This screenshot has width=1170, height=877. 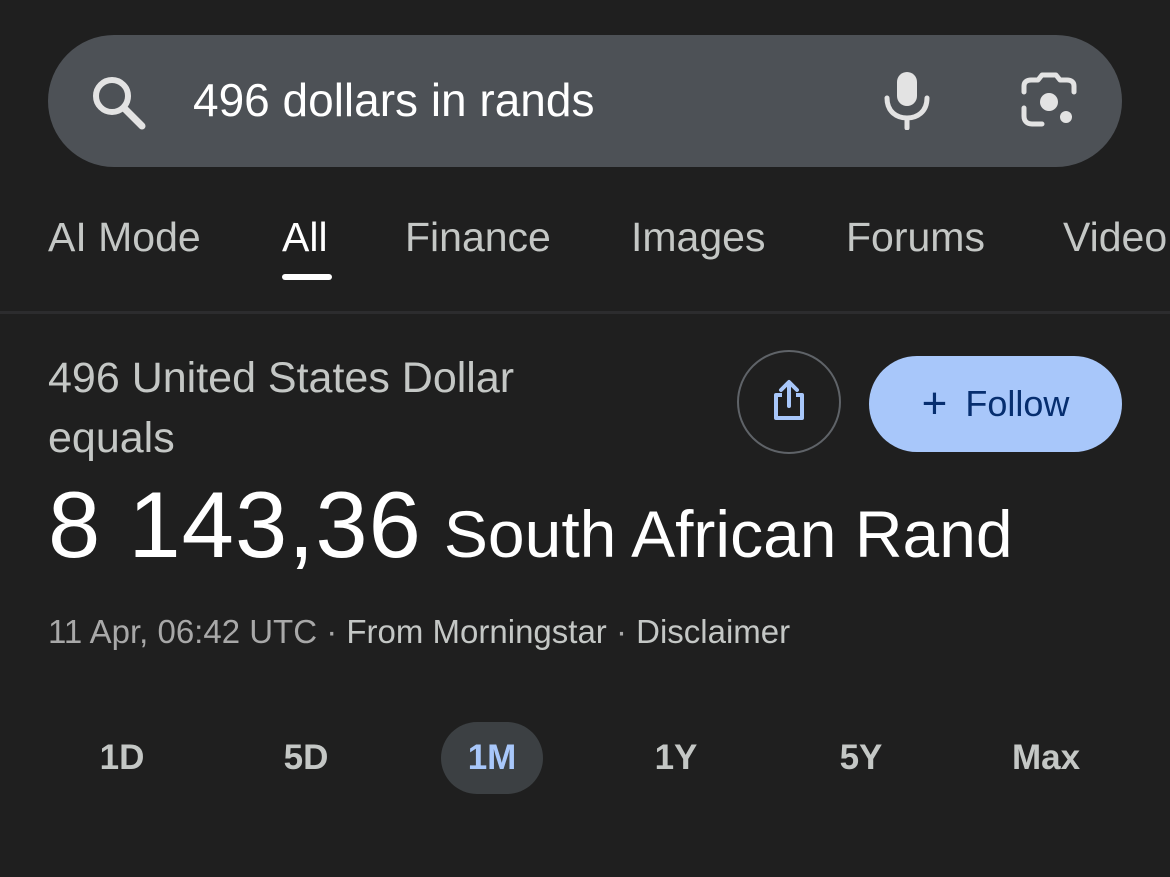 What do you see at coordinates (476, 631) in the screenshot?
I see `source-link: From Morningstar` at bounding box center [476, 631].